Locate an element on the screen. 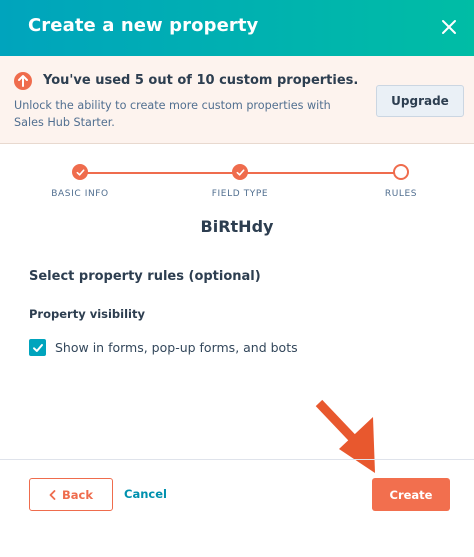  show-in-forms-label: Show in forms, pop-up forms, and bots is located at coordinates (176, 347).